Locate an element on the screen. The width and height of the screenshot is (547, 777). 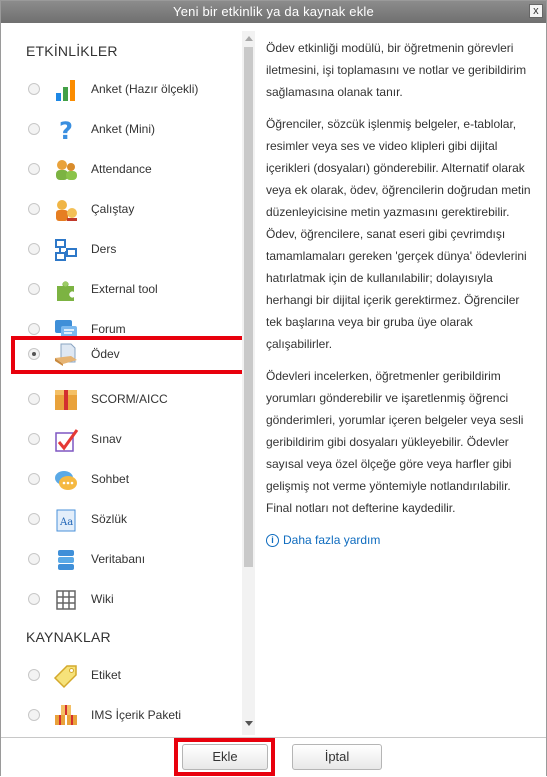
scorm-package-icon is located at coordinates (66, 400).